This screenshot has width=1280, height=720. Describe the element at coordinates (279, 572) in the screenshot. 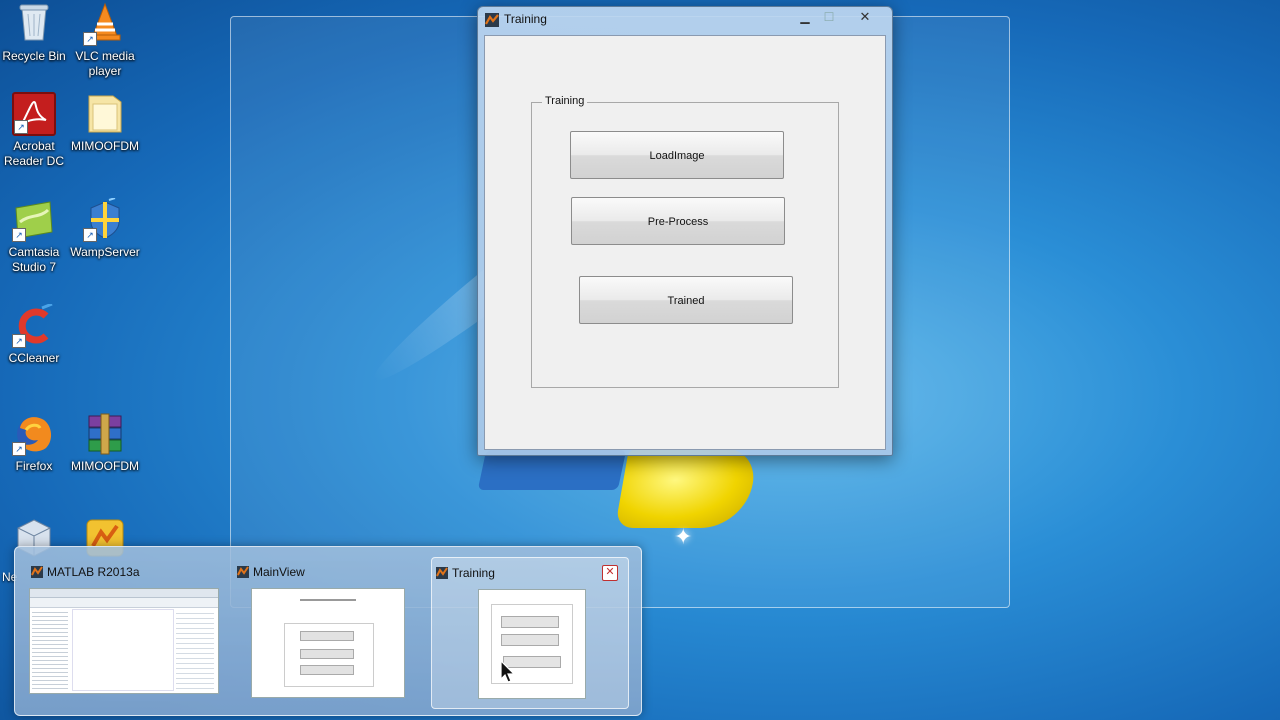

I see `thumbnail-title: MainView` at that location.